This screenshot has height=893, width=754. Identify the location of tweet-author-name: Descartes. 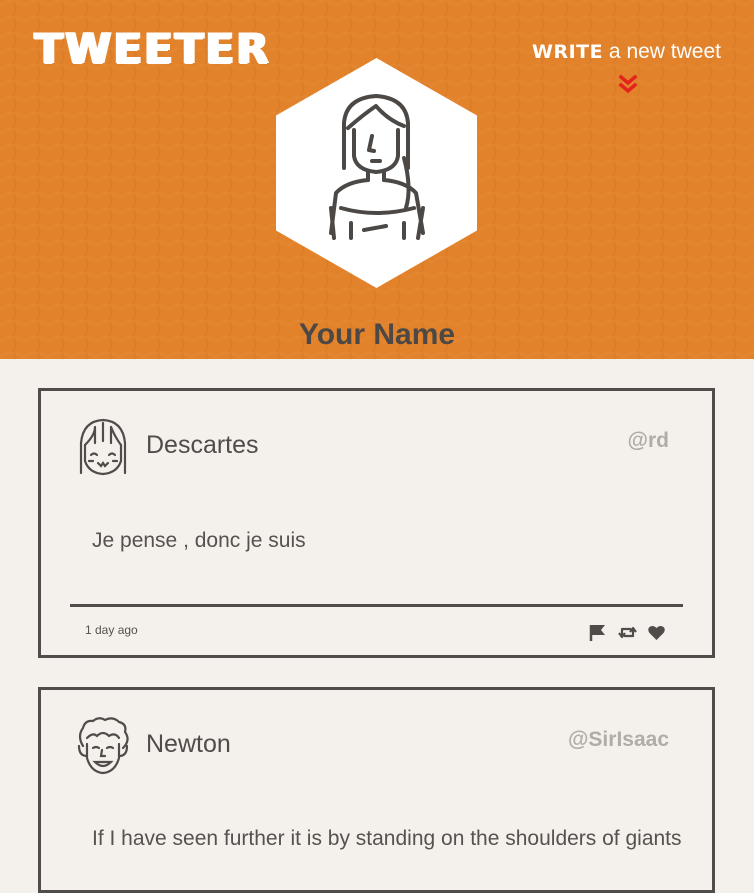
(202, 445).